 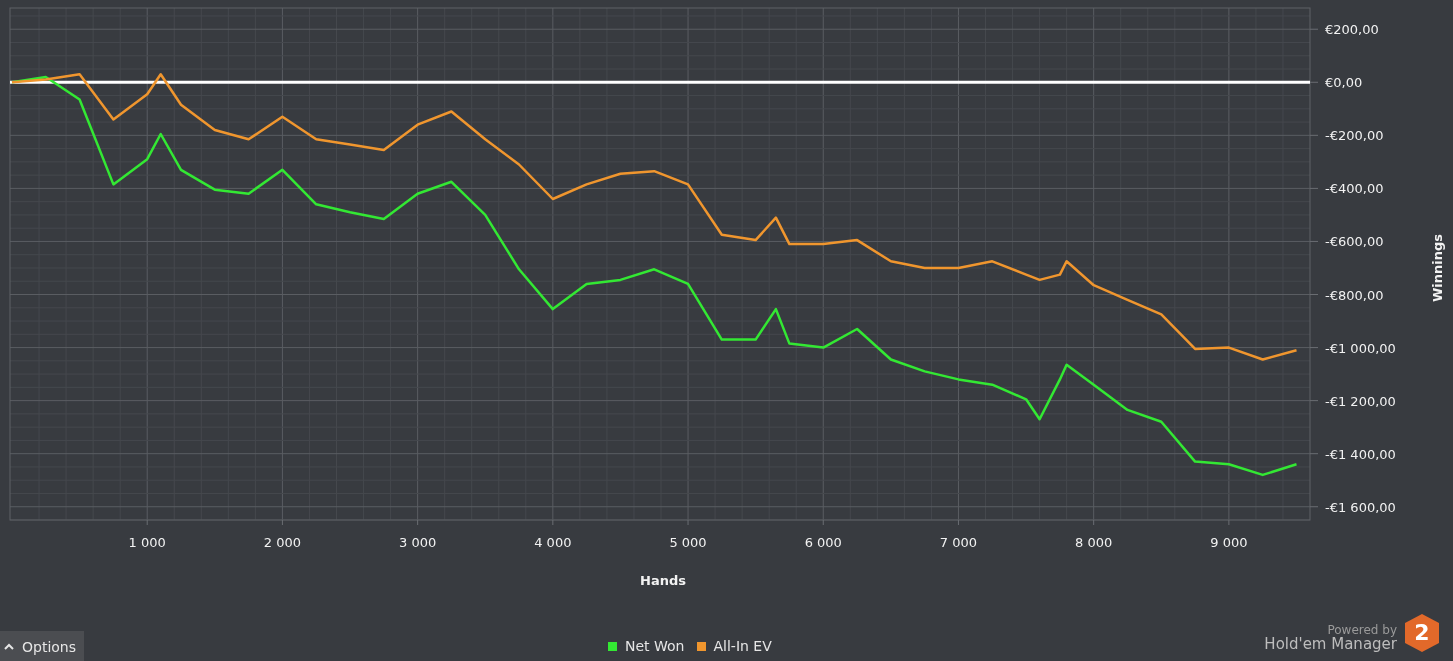 I want to click on y-tick-label: -€1 400,00, so click(x=1360, y=454).